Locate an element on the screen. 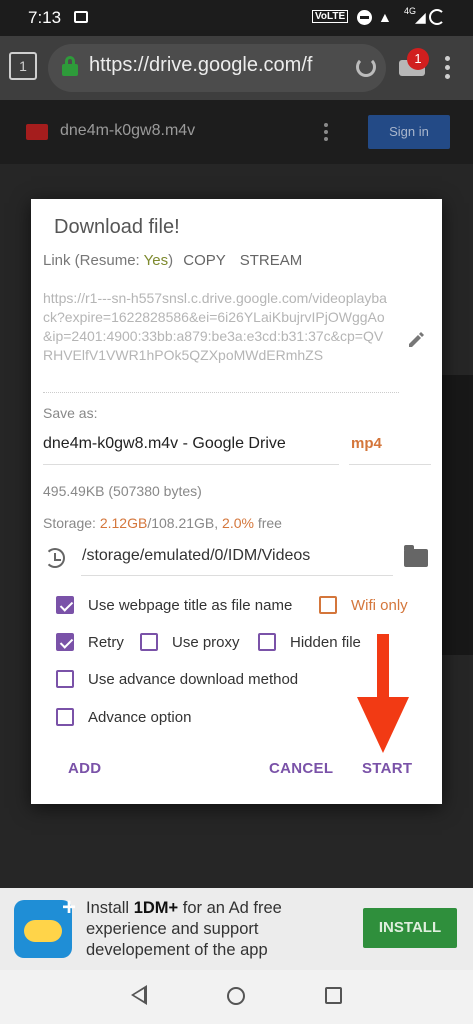 The width and height of the screenshot is (473, 1024). storage-info: Storage: 2.12GB/108.21GB, 2.0% free is located at coordinates (162, 523).